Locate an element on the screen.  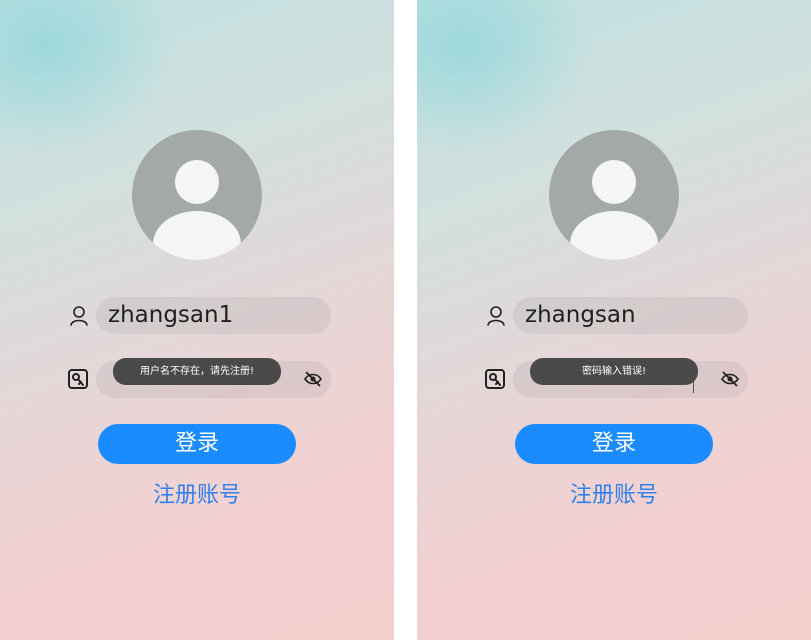
error-toast: 密码输入错误! is located at coordinates (614, 371).